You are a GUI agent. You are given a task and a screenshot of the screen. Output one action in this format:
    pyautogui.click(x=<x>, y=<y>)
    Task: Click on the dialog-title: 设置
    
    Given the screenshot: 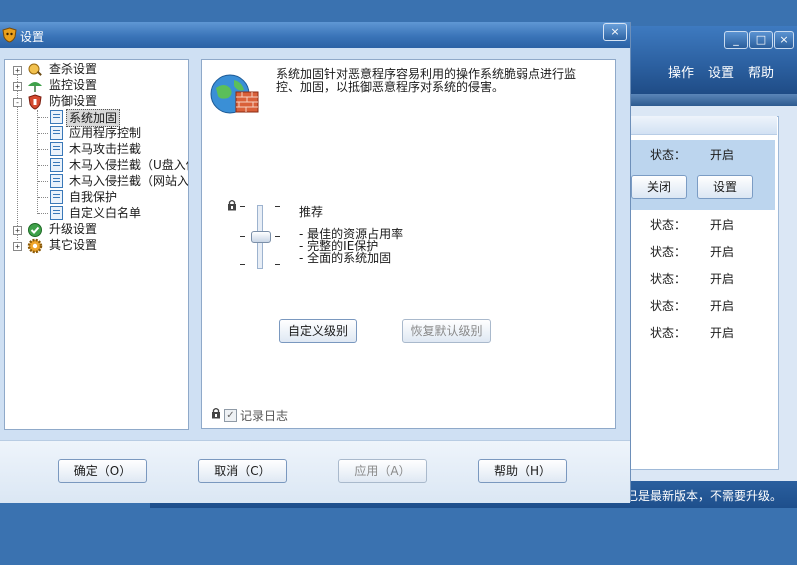 What is the action you would take?
    pyautogui.click(x=32, y=37)
    